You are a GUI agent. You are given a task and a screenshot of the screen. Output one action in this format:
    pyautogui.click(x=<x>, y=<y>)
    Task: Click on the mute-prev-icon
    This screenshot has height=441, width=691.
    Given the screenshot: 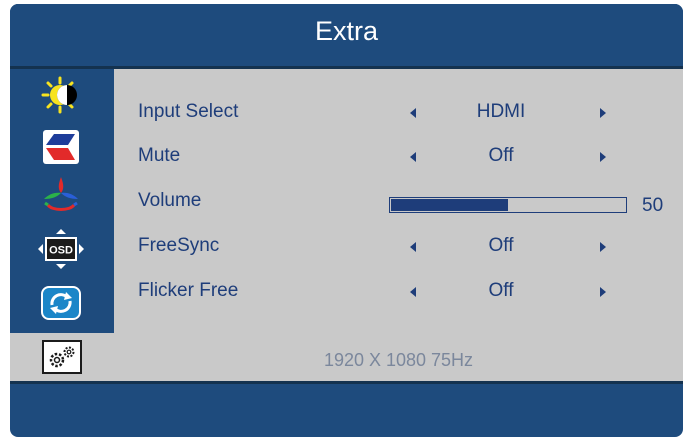 What is the action you would take?
    pyautogui.click(x=413, y=157)
    